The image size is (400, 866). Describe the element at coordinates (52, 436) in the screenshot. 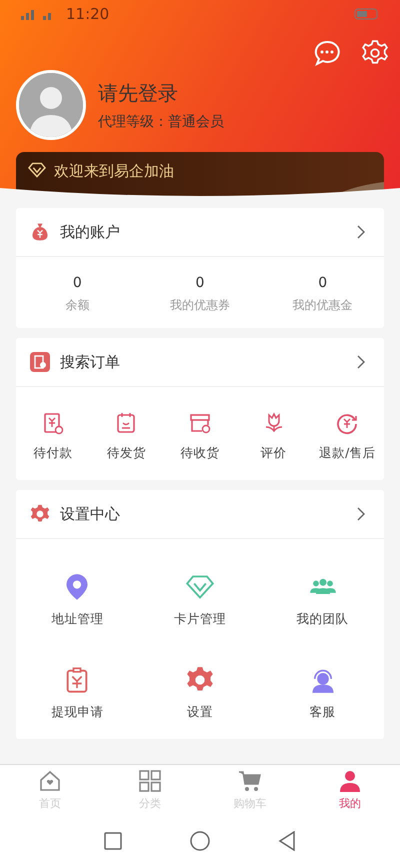

I see `order-status-item: 待付款` at that location.